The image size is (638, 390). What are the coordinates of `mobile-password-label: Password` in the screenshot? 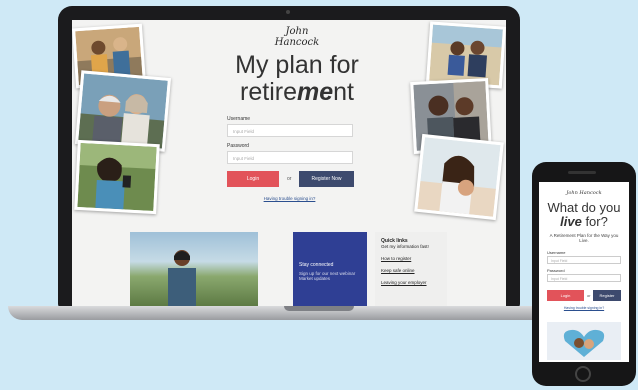 It's located at (556, 270).